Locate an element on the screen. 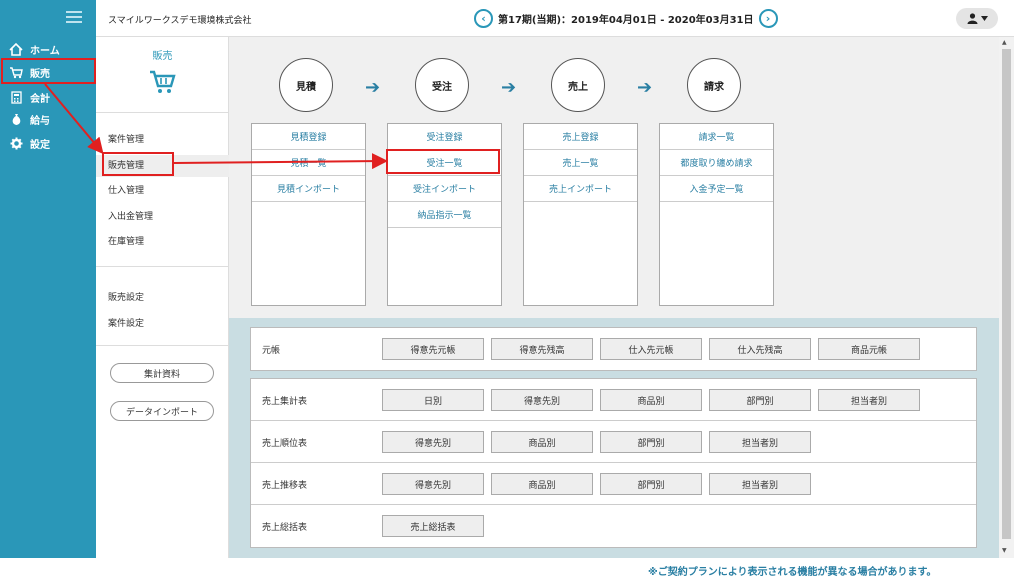 This screenshot has height=584, width=1024. previous-period-button: ‹ is located at coordinates (483, 18).